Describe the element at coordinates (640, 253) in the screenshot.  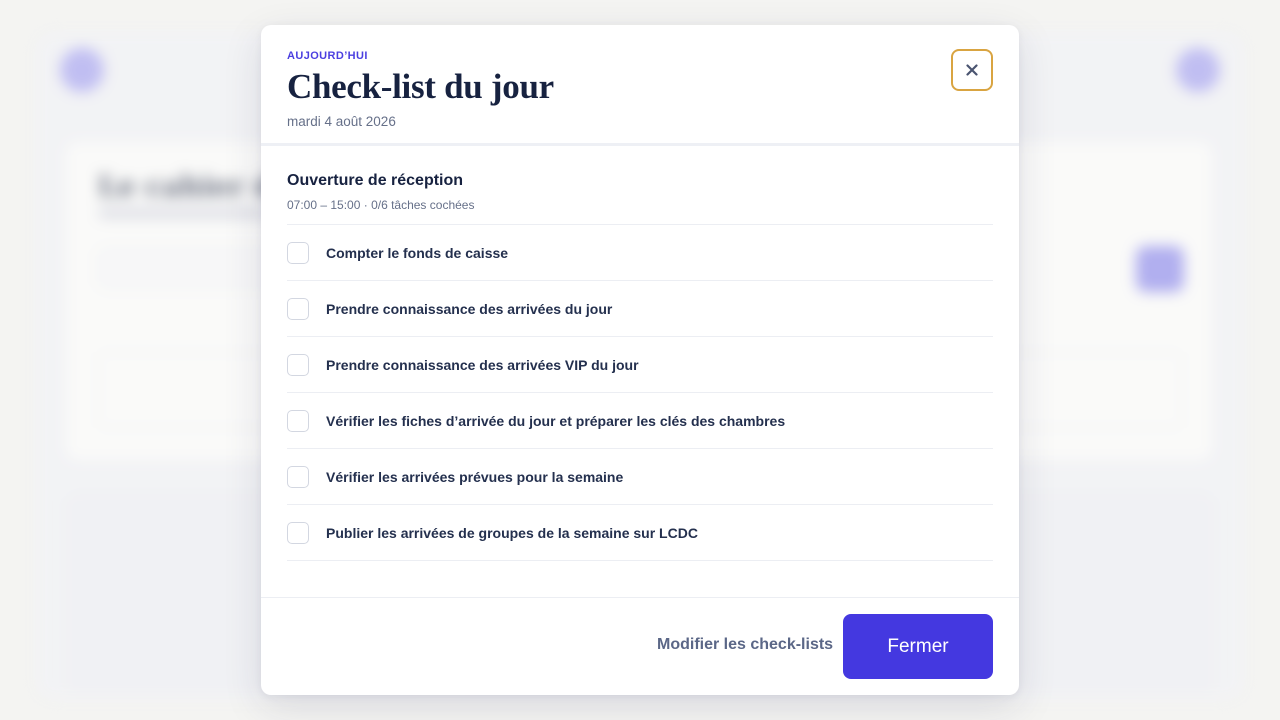
I see `task-item: Compter le fonds de caisse` at that location.